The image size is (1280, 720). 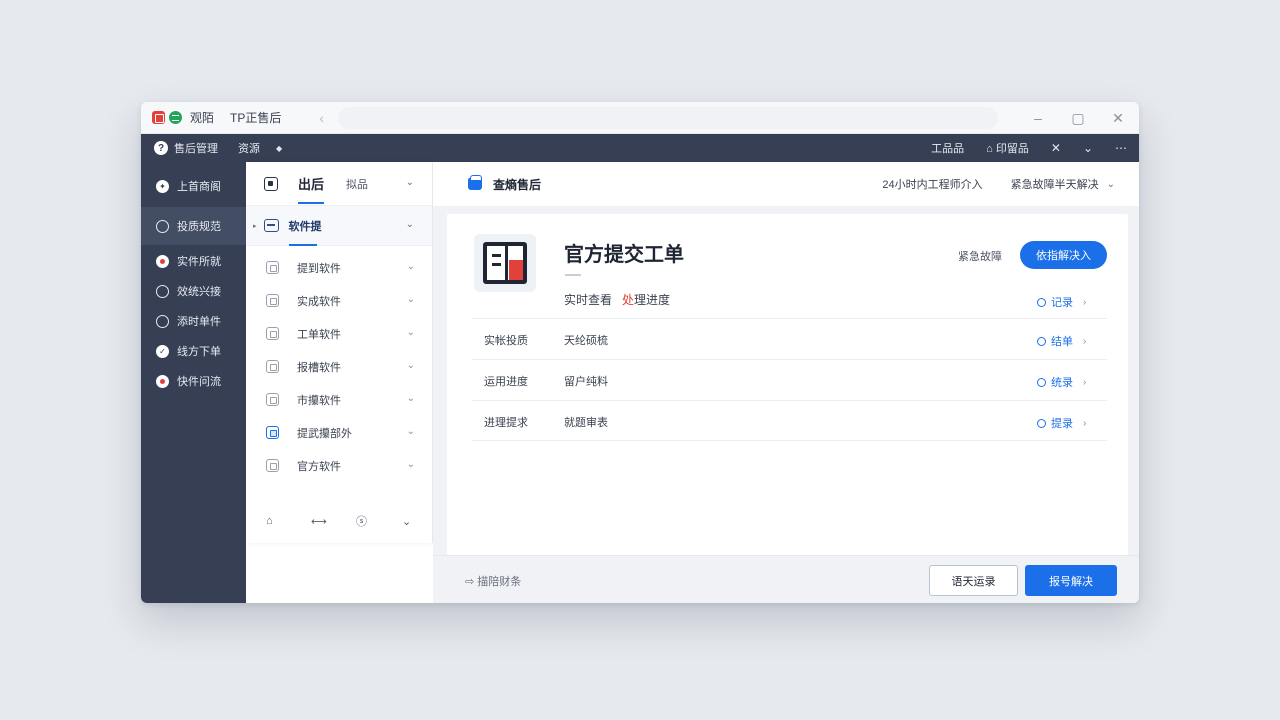 I want to click on back-arrow-icon: ‹, so click(x=321, y=118).